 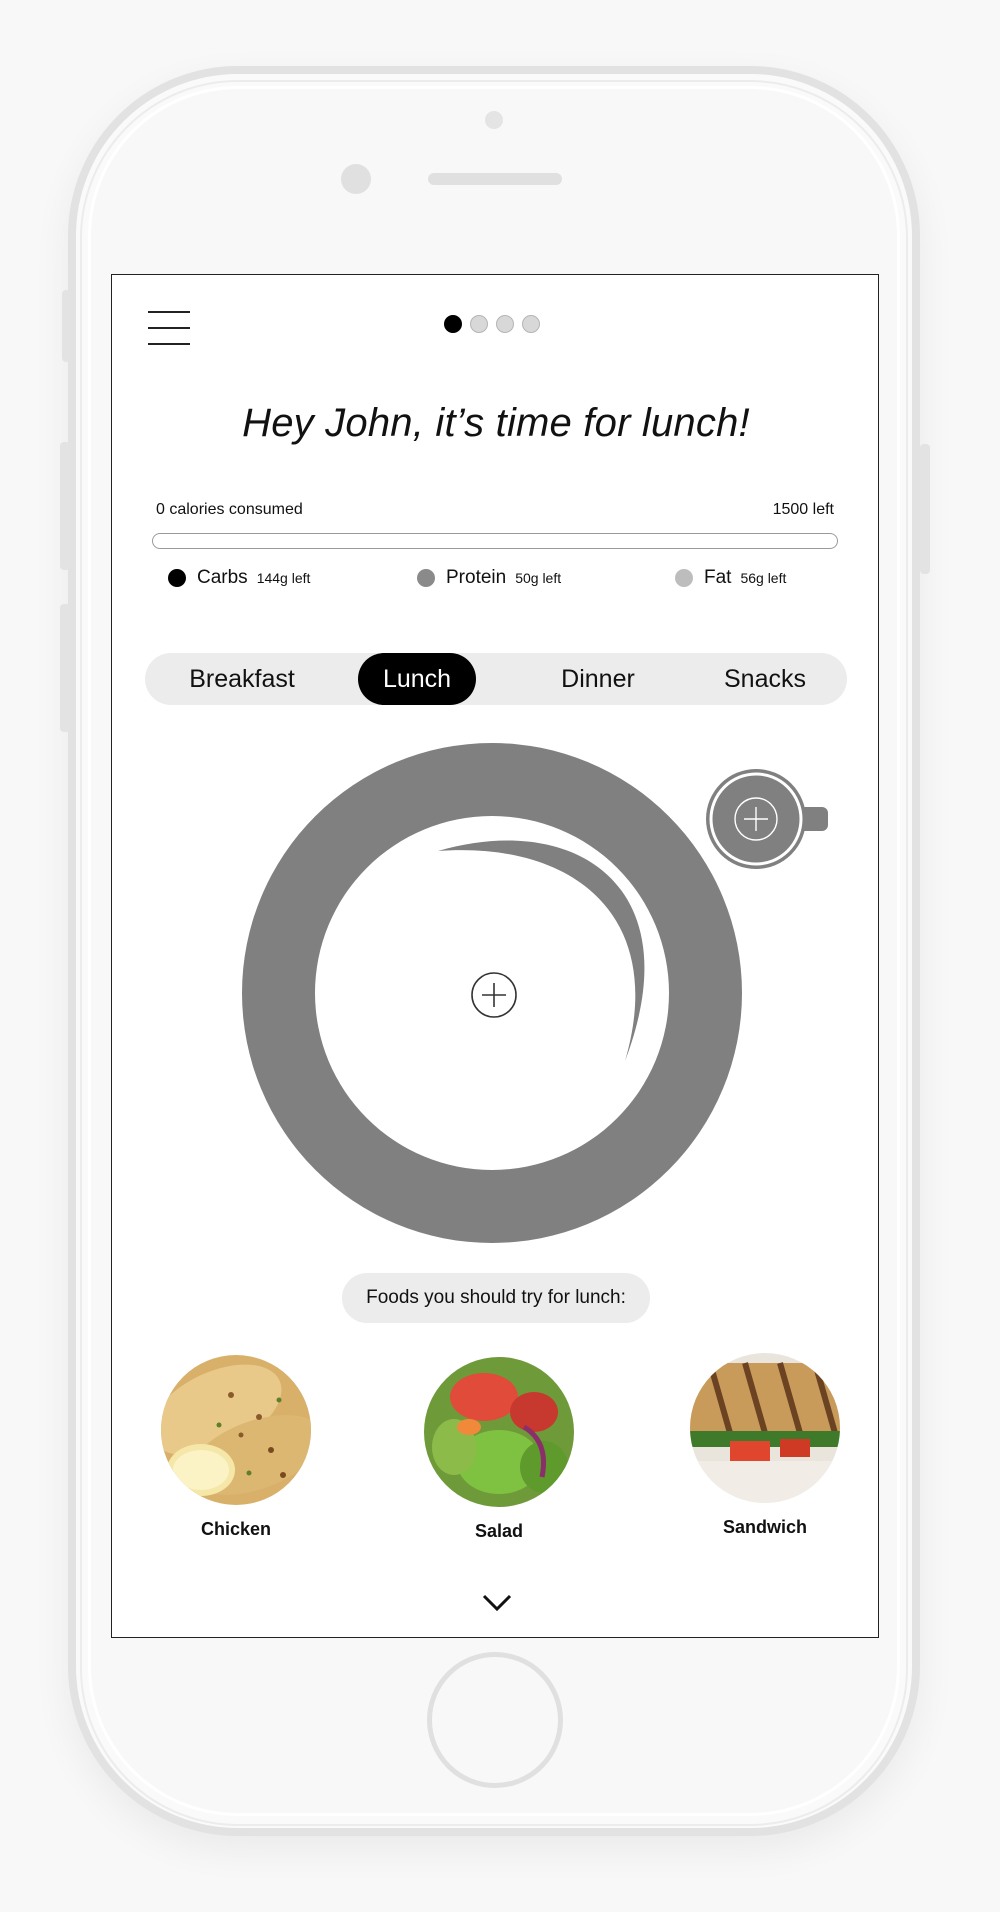 What do you see at coordinates (771, 822) in the screenshot?
I see `cup-illustration` at bounding box center [771, 822].